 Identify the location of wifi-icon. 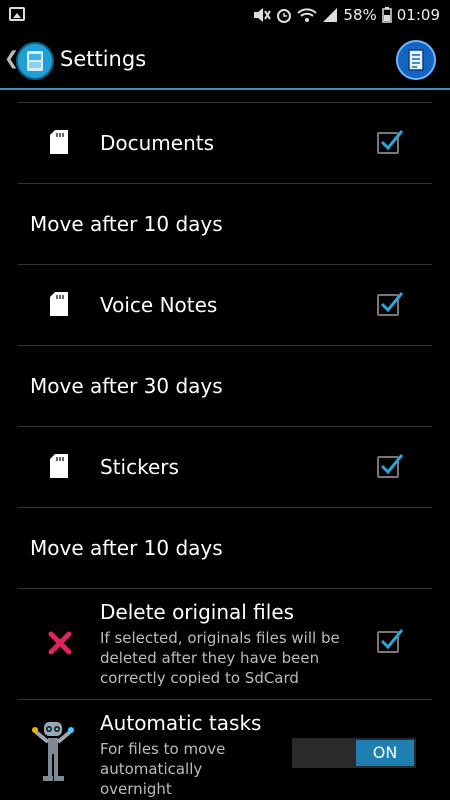
(307, 15).